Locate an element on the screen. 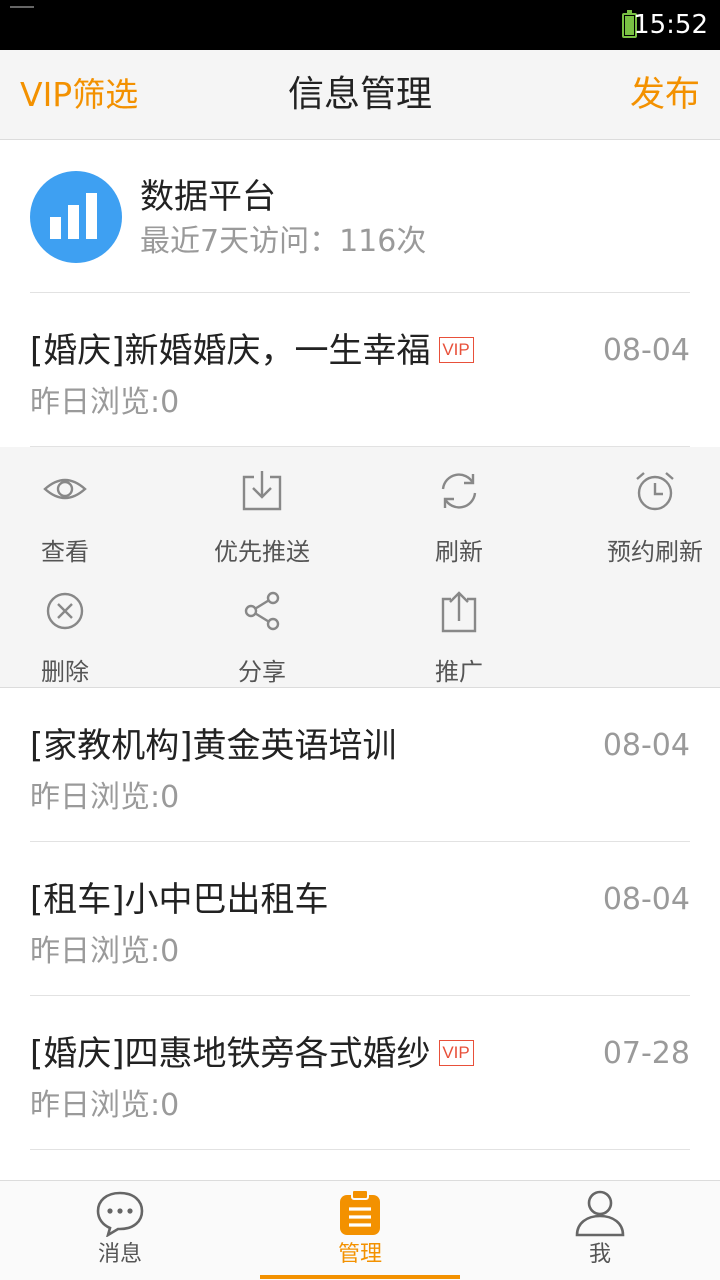 This screenshot has height=1280, width=720. refresh-icon is located at coordinates (459, 491).